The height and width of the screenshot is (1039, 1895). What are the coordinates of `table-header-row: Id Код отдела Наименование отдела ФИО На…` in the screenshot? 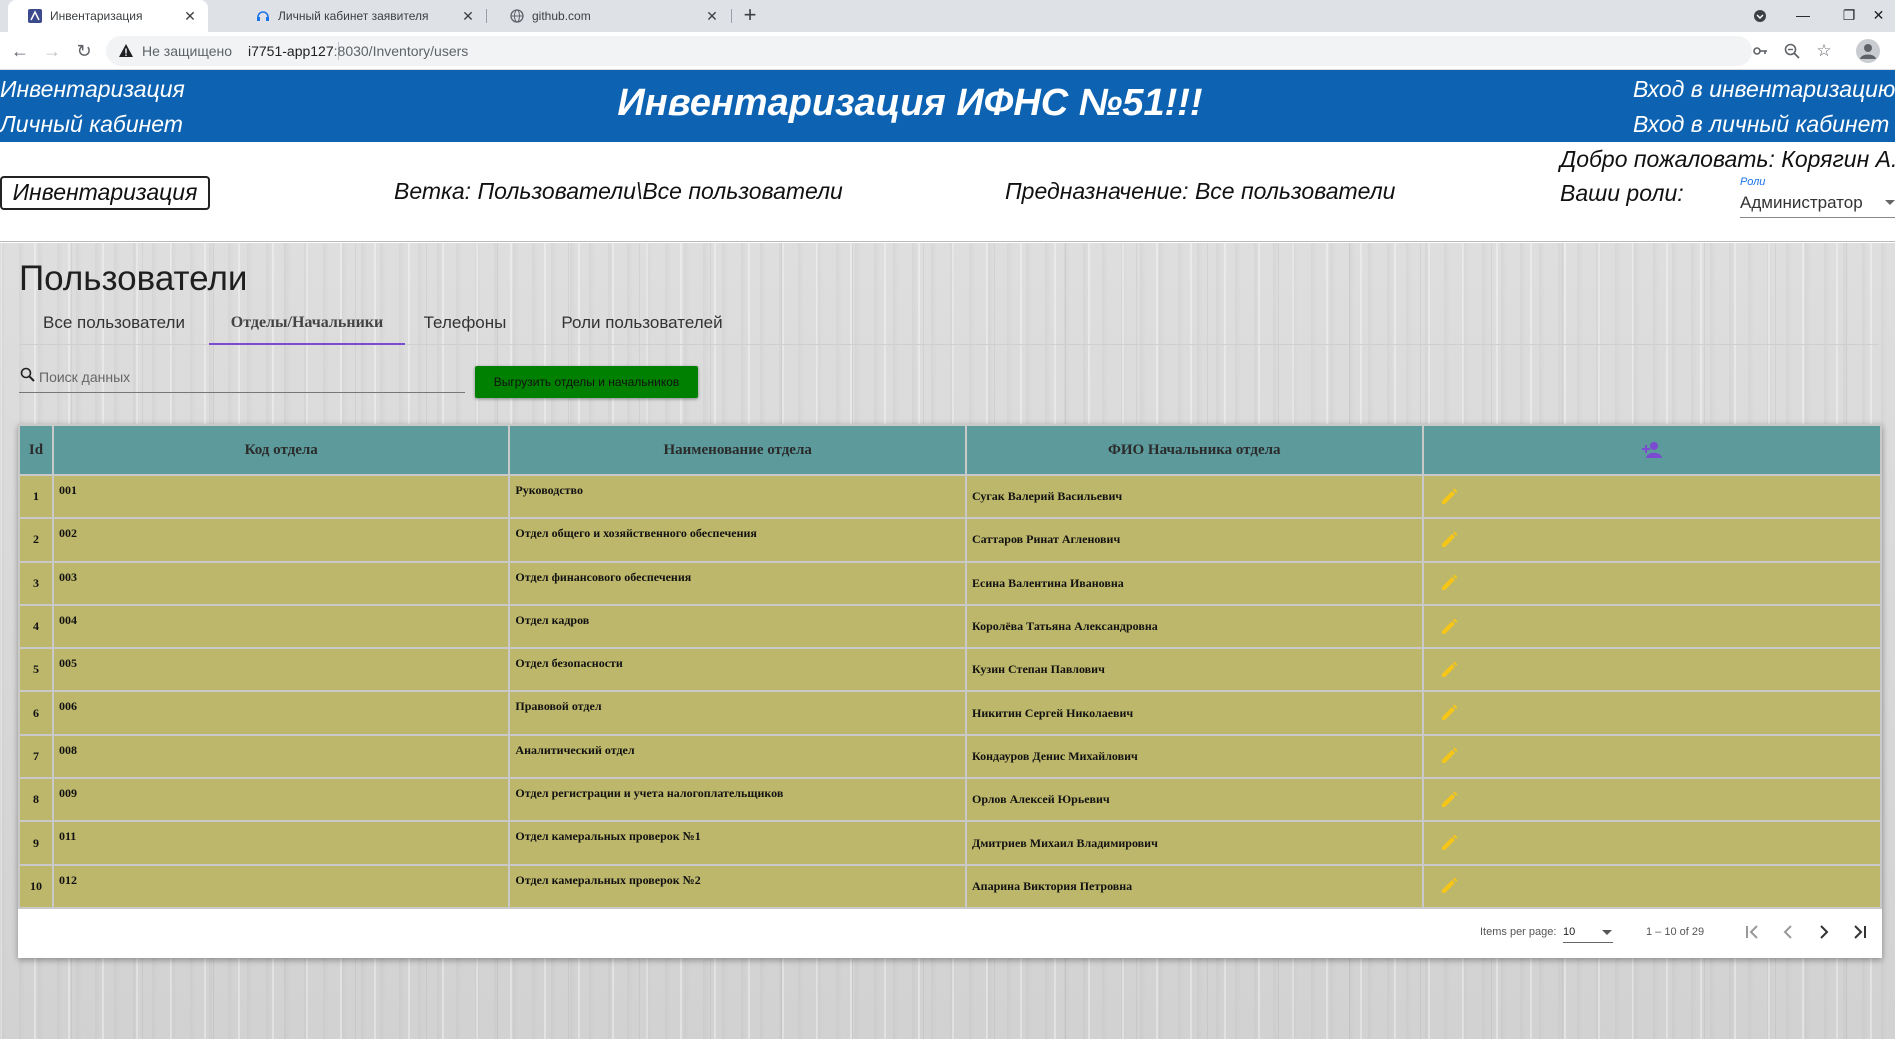 It's located at (950, 450).